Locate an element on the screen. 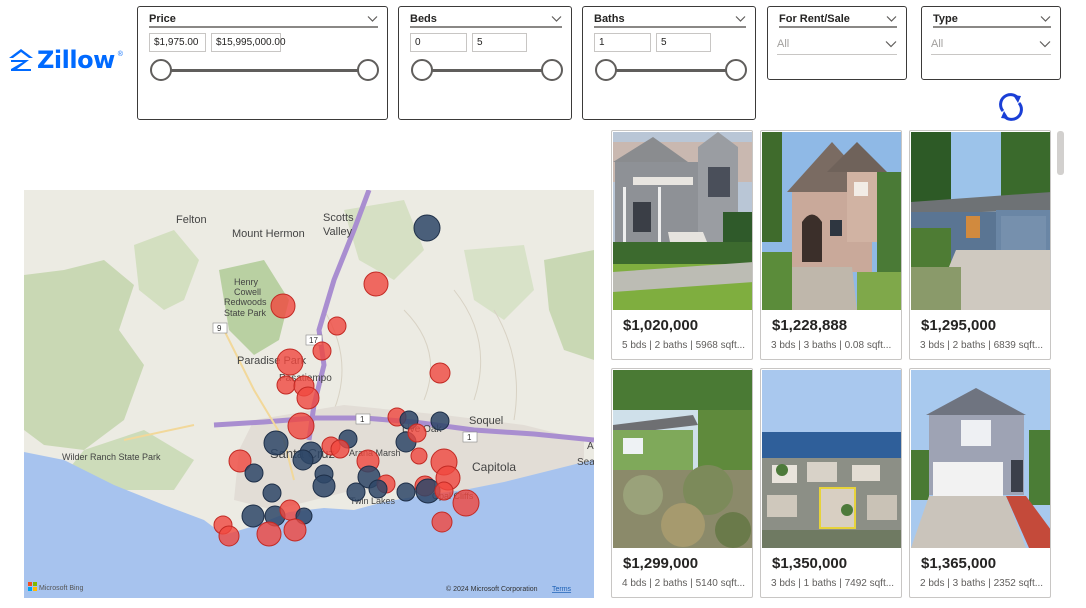 The width and height of the screenshot is (1086, 608). listing-price: $1,299,000 is located at coordinates (661, 563).